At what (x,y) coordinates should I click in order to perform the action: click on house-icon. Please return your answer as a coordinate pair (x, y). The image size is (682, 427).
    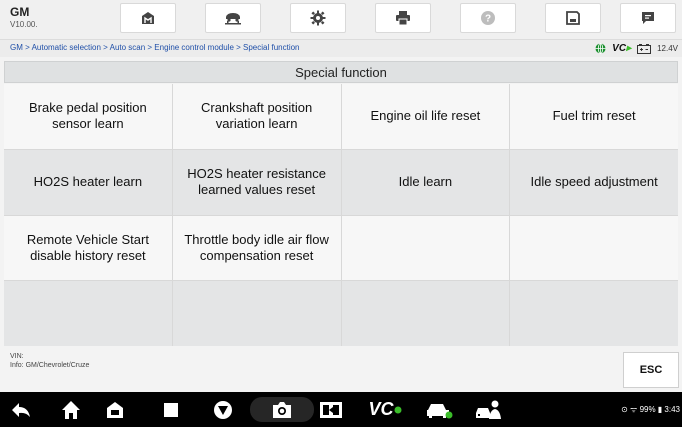
    Looking at the image, I should click on (115, 409).